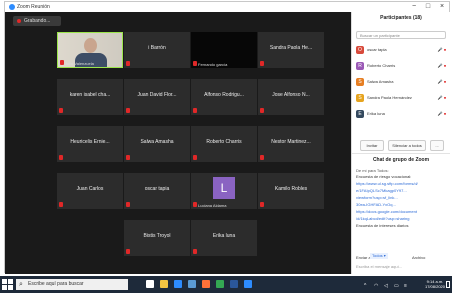 This screenshot has height=293, width=452. I want to click on participant-tile: Salwa Amasha, so click(157, 144).